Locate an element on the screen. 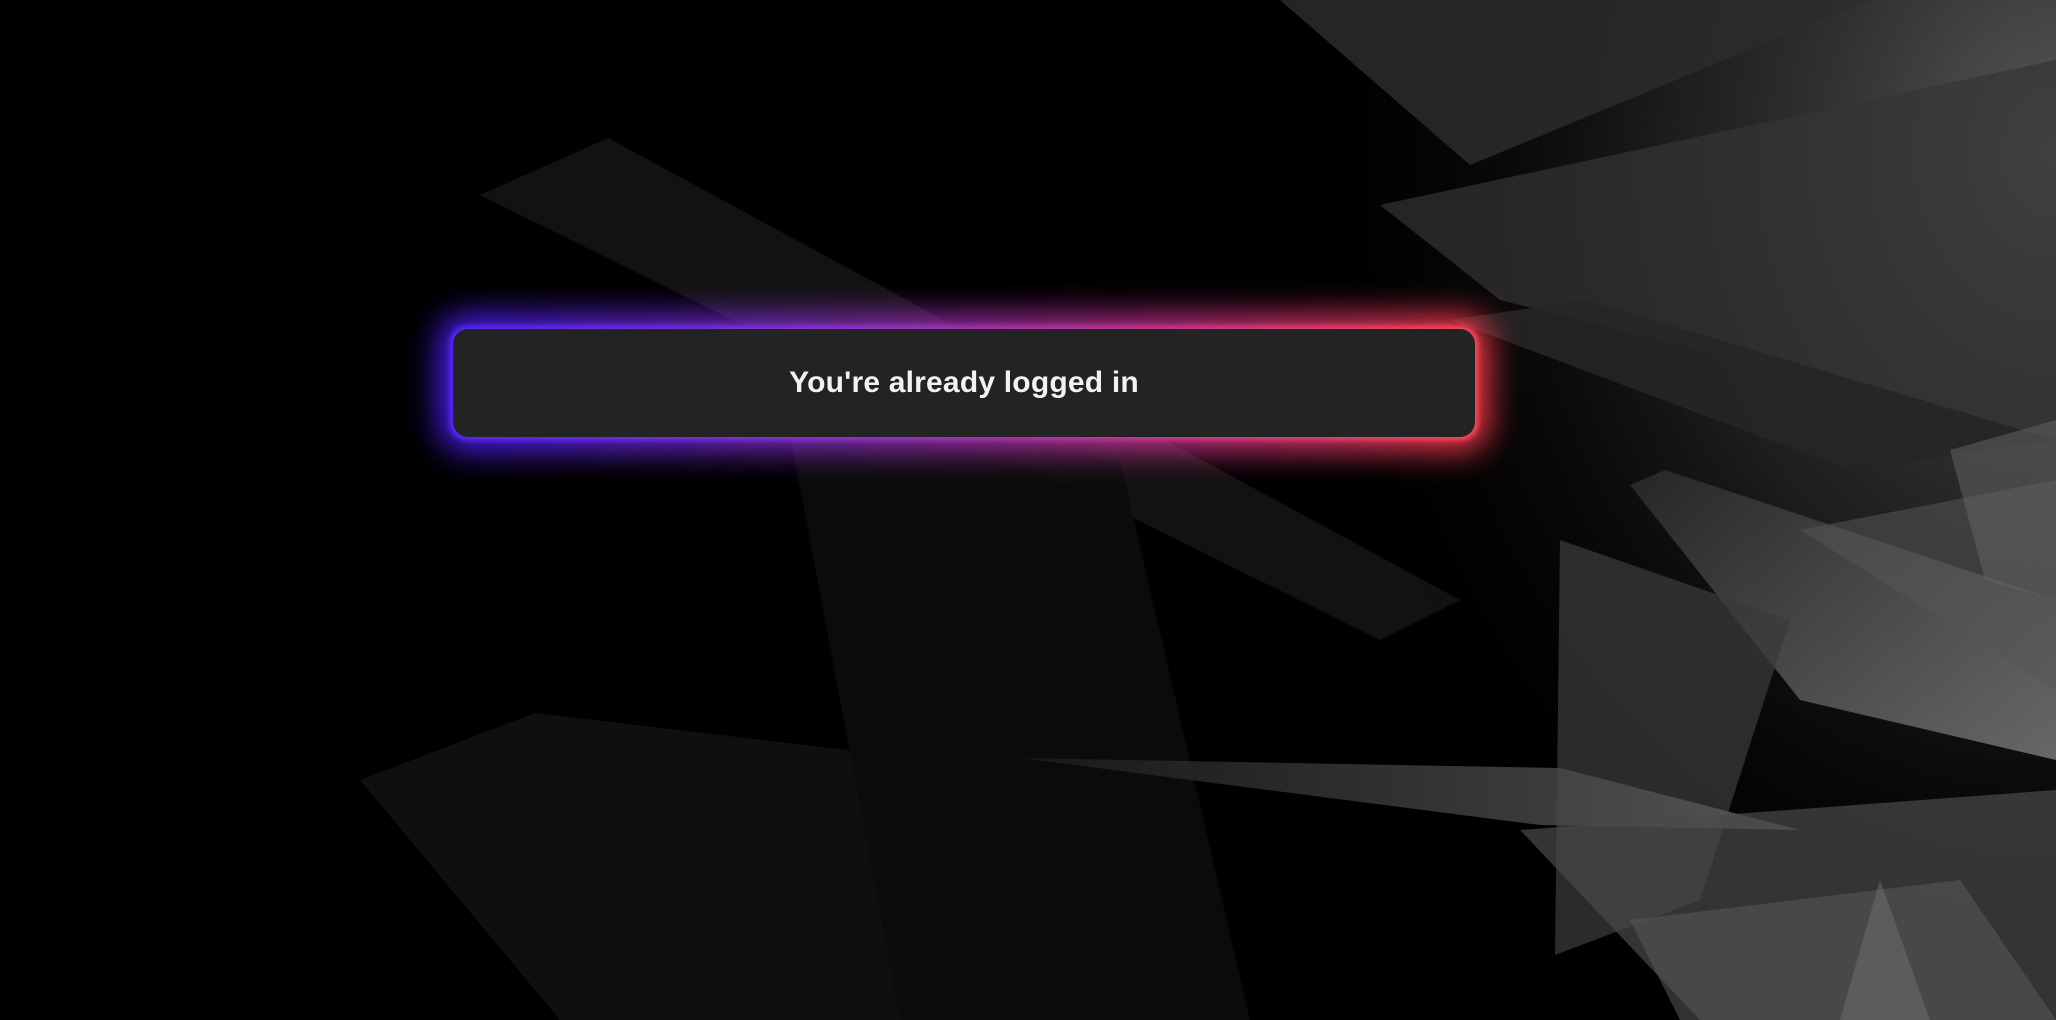  banner-panel: You're already logged in is located at coordinates (964, 383).